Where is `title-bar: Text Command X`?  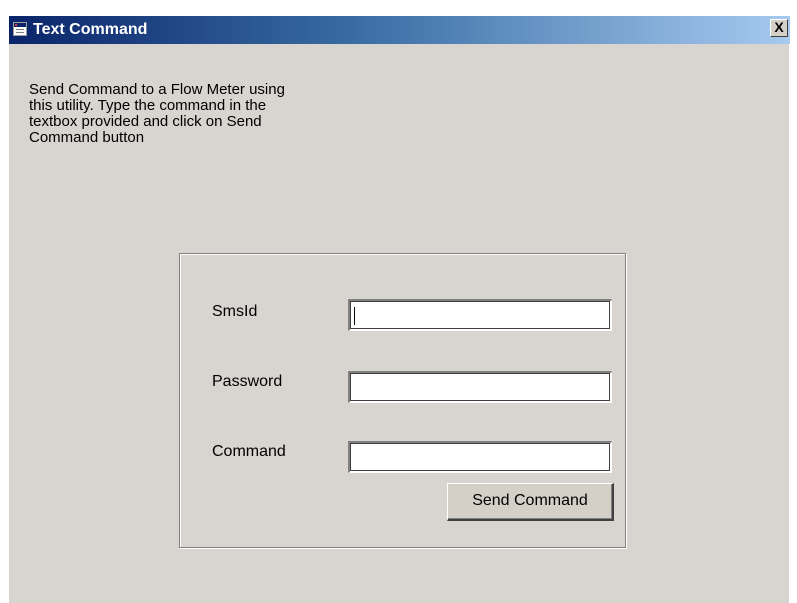
title-bar: Text Command X is located at coordinates (399, 30).